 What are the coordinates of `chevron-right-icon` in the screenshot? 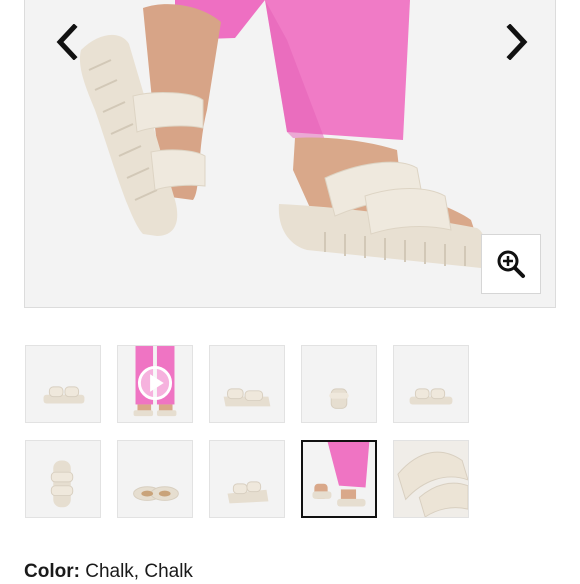 It's located at (517, 42).